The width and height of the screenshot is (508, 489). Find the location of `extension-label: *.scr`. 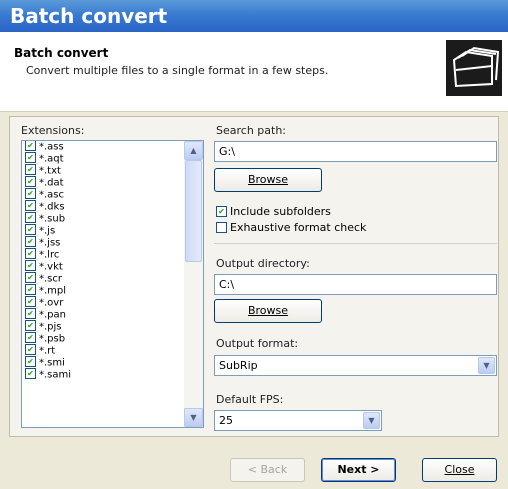

extension-label: *.scr is located at coordinates (50, 279).